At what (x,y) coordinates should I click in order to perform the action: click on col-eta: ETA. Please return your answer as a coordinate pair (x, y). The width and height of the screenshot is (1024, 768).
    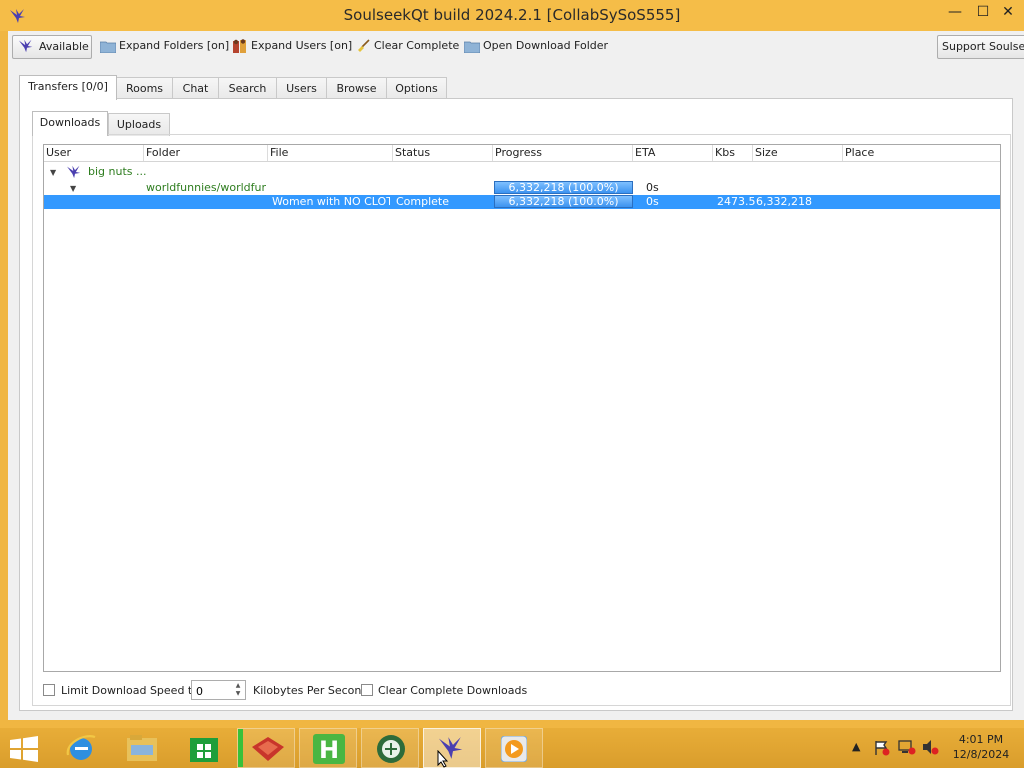
    Looking at the image, I should click on (673, 153).